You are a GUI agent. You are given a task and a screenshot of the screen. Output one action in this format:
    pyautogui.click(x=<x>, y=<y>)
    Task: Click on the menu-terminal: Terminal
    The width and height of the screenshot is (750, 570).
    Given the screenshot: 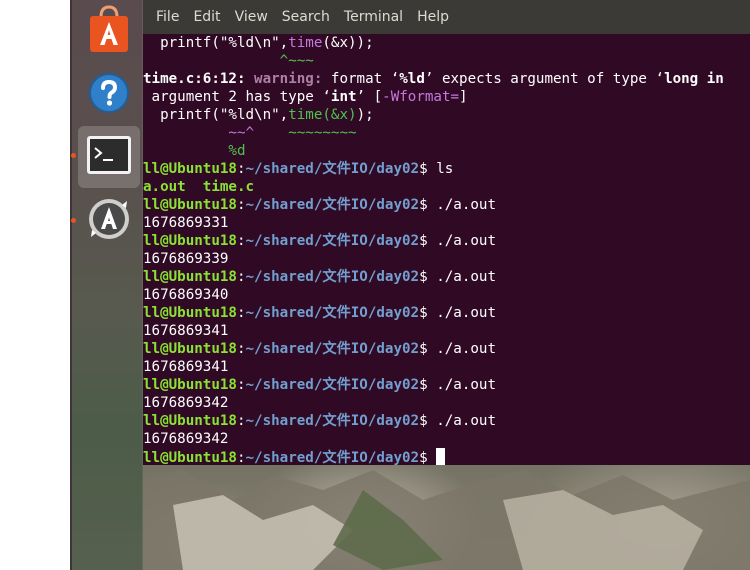 What is the action you would take?
    pyautogui.click(x=373, y=17)
    